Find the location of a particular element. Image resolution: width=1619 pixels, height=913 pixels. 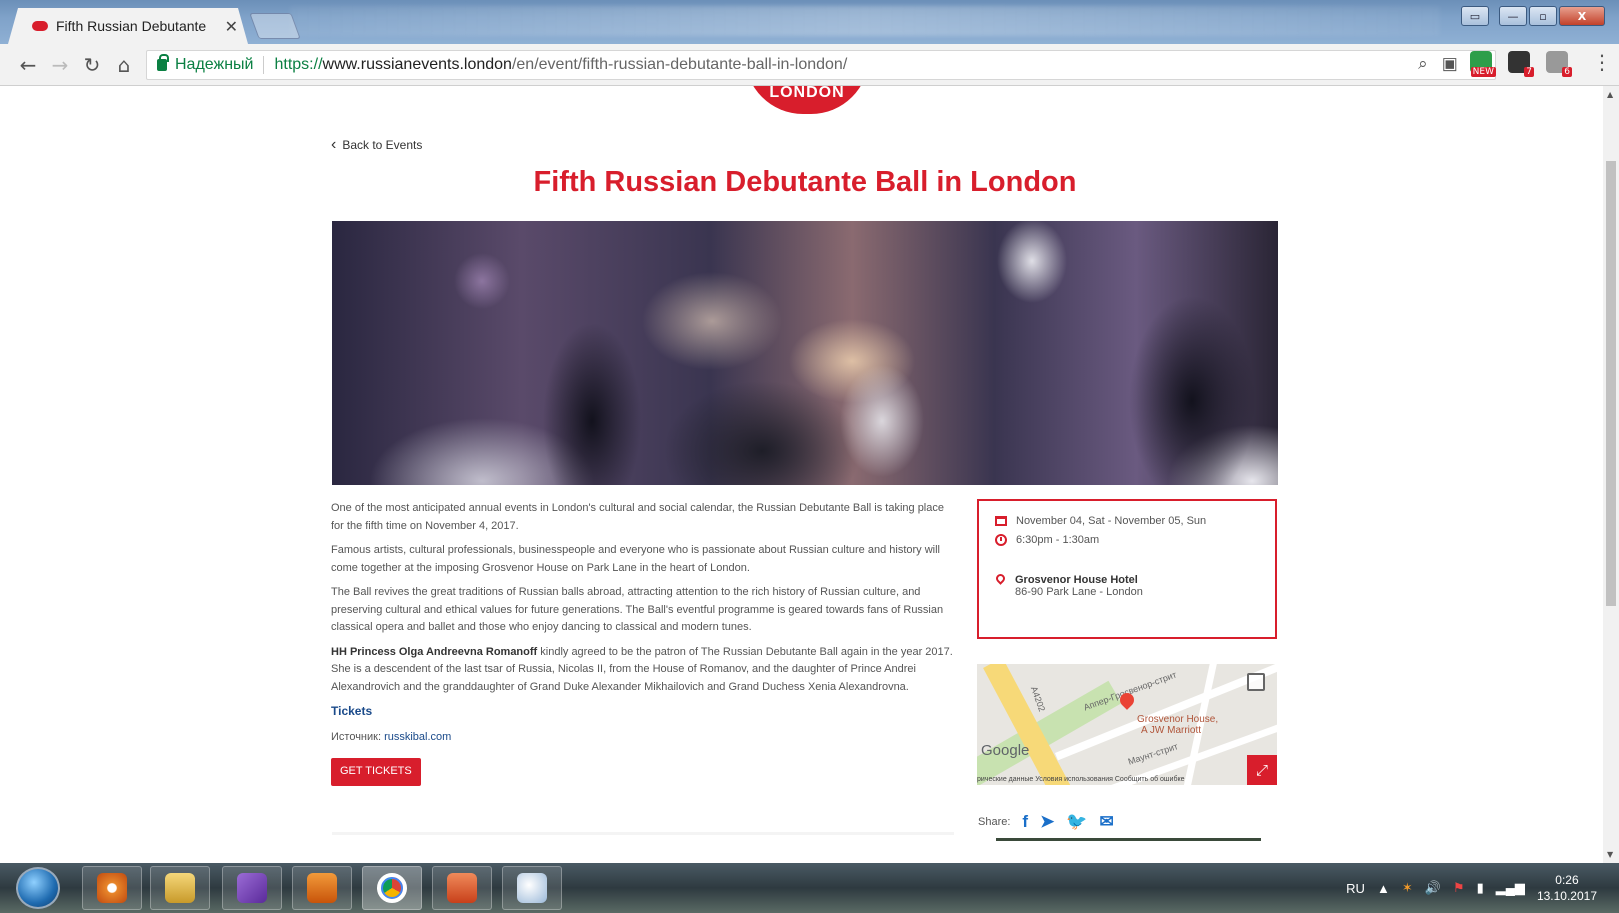

action-center-flag-icon: ⚑ is located at coordinates (1459, 888).